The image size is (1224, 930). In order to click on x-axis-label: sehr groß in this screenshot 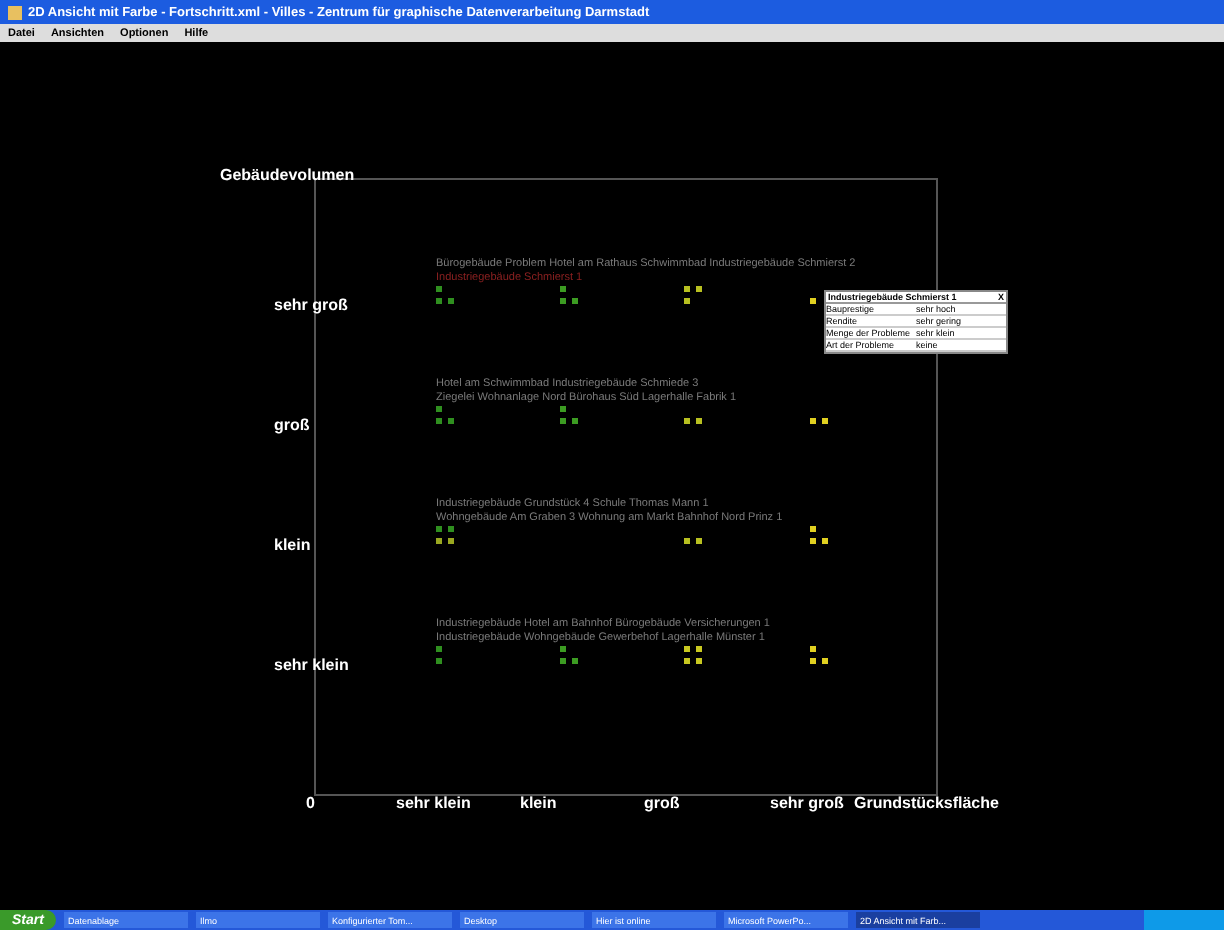, I will do `click(807, 803)`.